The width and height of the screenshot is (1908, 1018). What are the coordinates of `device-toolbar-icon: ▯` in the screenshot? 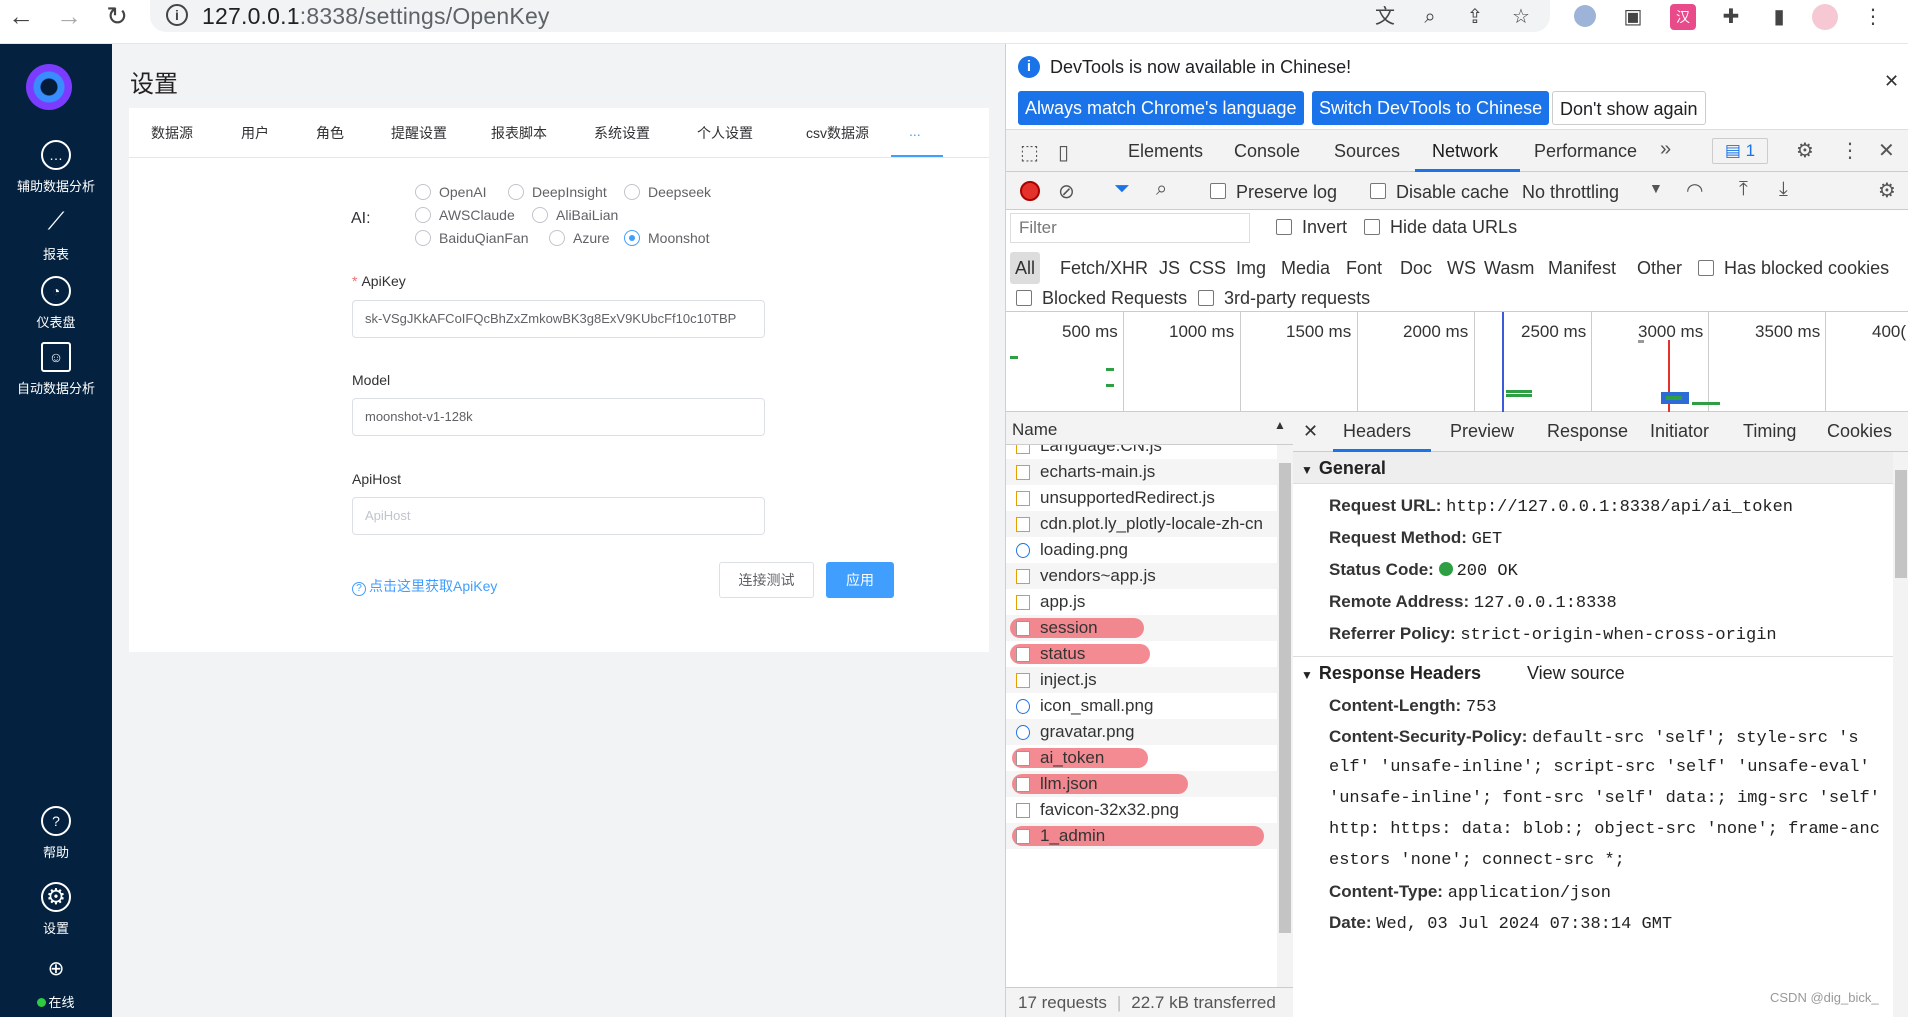 It's located at (1063, 152).